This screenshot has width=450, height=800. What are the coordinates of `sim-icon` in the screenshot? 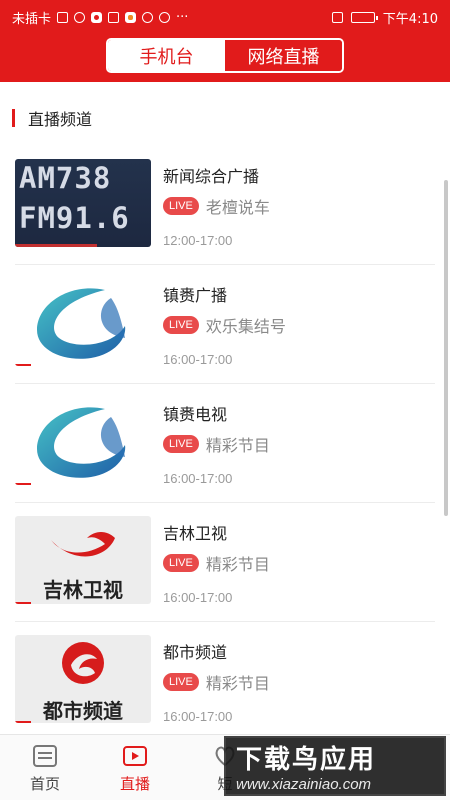 It's located at (63, 17).